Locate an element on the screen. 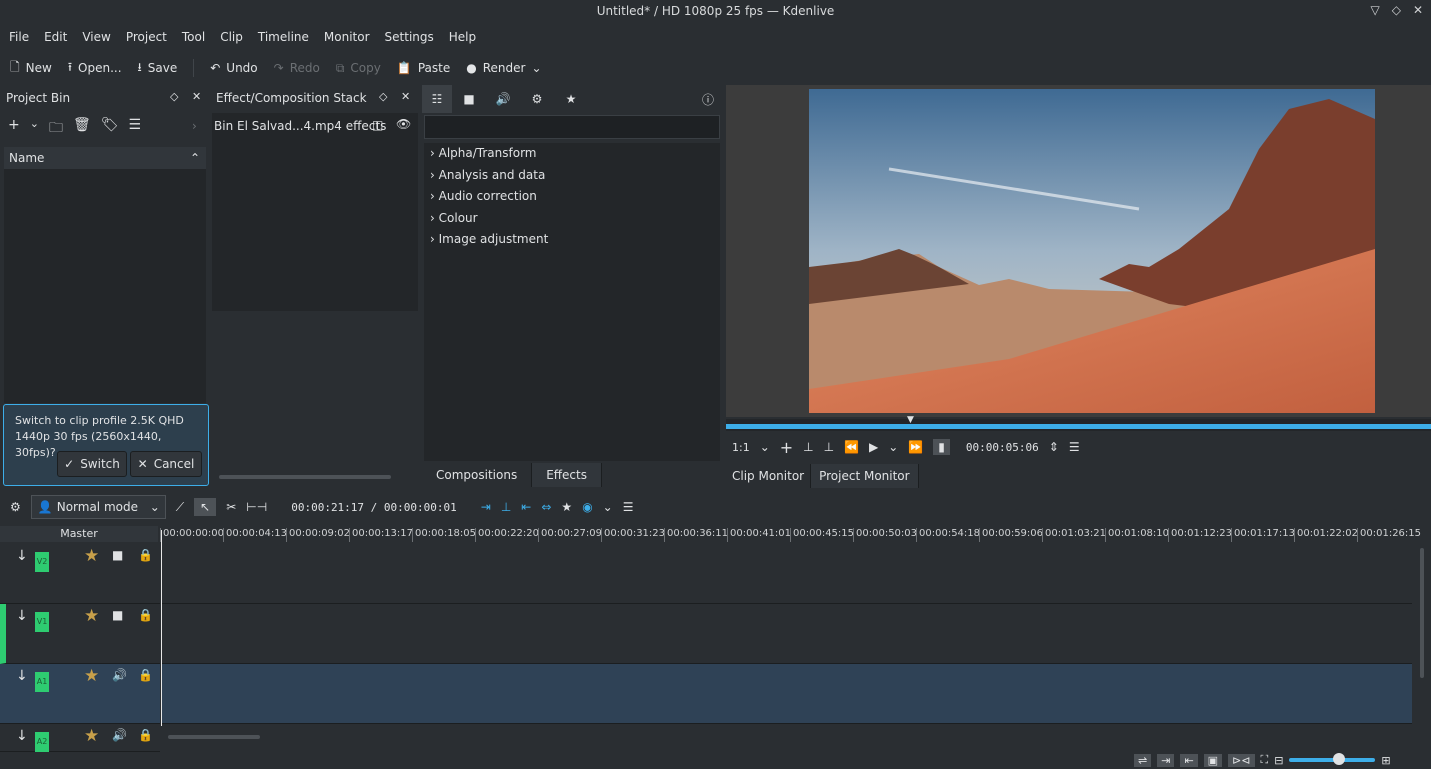 The width and height of the screenshot is (1431, 769). add-folder-icon: 🗀 is located at coordinates (56, 129).